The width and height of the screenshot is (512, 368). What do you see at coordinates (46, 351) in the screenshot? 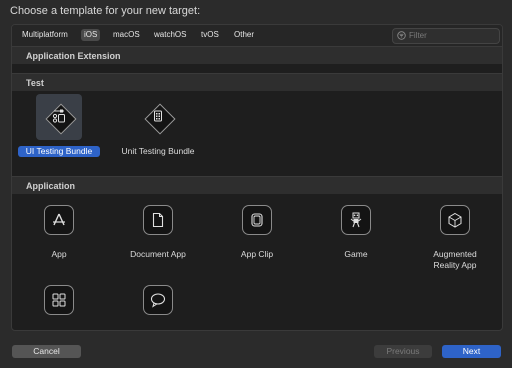
I see `cancel-button: Cancel` at bounding box center [46, 351].